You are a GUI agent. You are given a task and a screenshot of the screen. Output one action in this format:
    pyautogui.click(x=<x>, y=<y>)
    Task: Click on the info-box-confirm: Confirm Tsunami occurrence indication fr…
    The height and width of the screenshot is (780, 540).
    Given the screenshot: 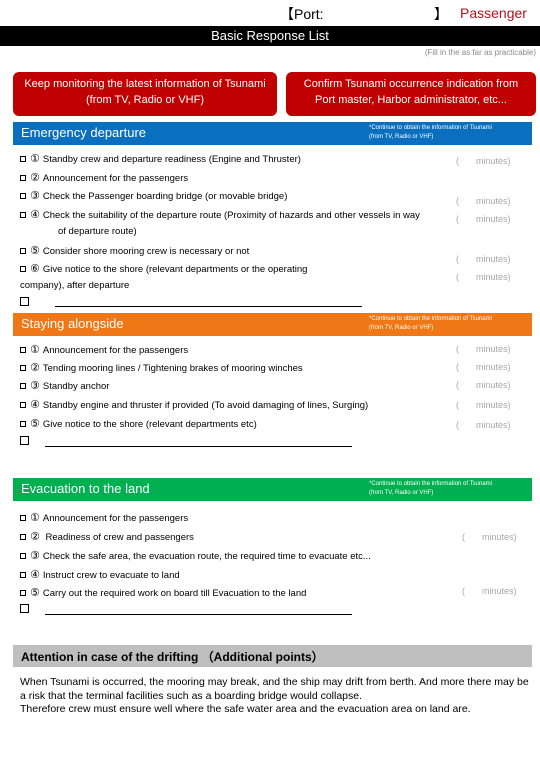 What is the action you would take?
    pyautogui.click(x=411, y=94)
    